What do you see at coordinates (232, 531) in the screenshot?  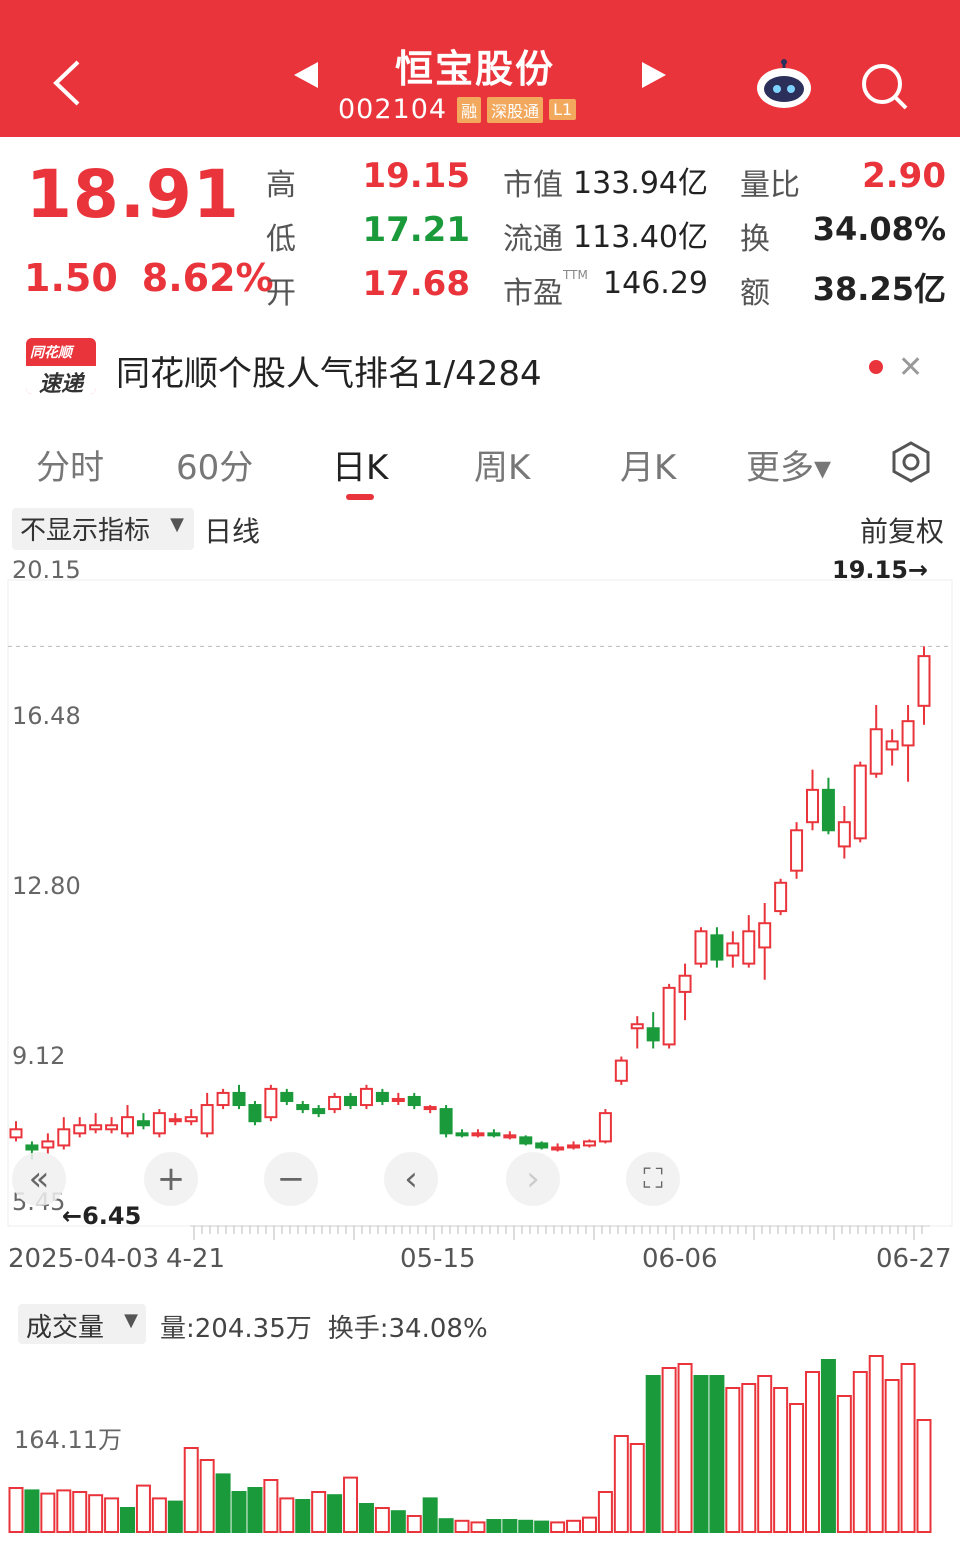 I see `period-label: 日线` at bounding box center [232, 531].